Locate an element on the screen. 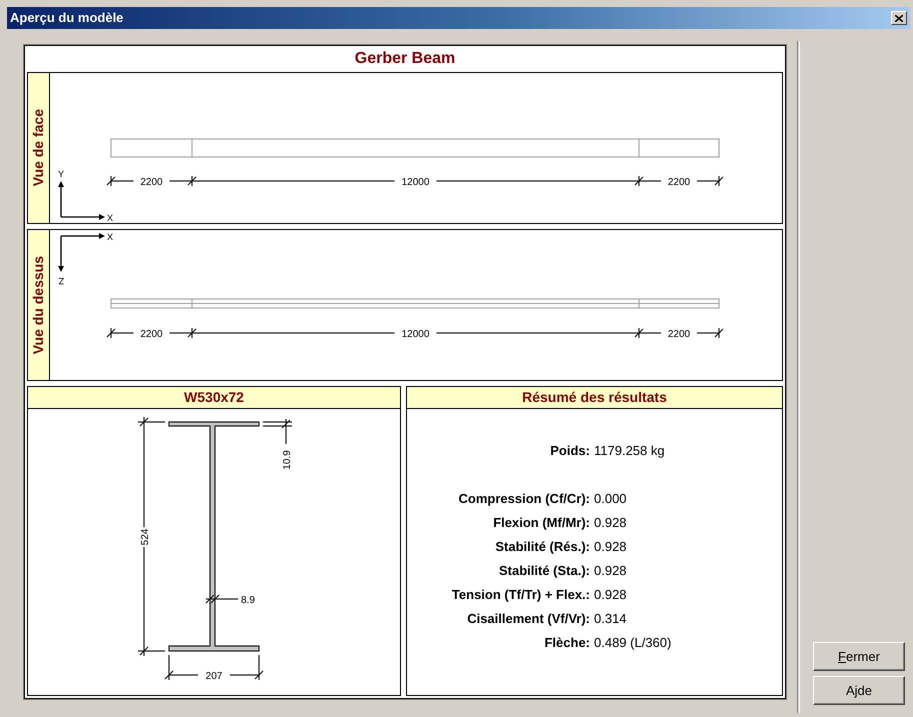  result-label: Cisaillement (Vf/Vr): is located at coordinates (528, 619).